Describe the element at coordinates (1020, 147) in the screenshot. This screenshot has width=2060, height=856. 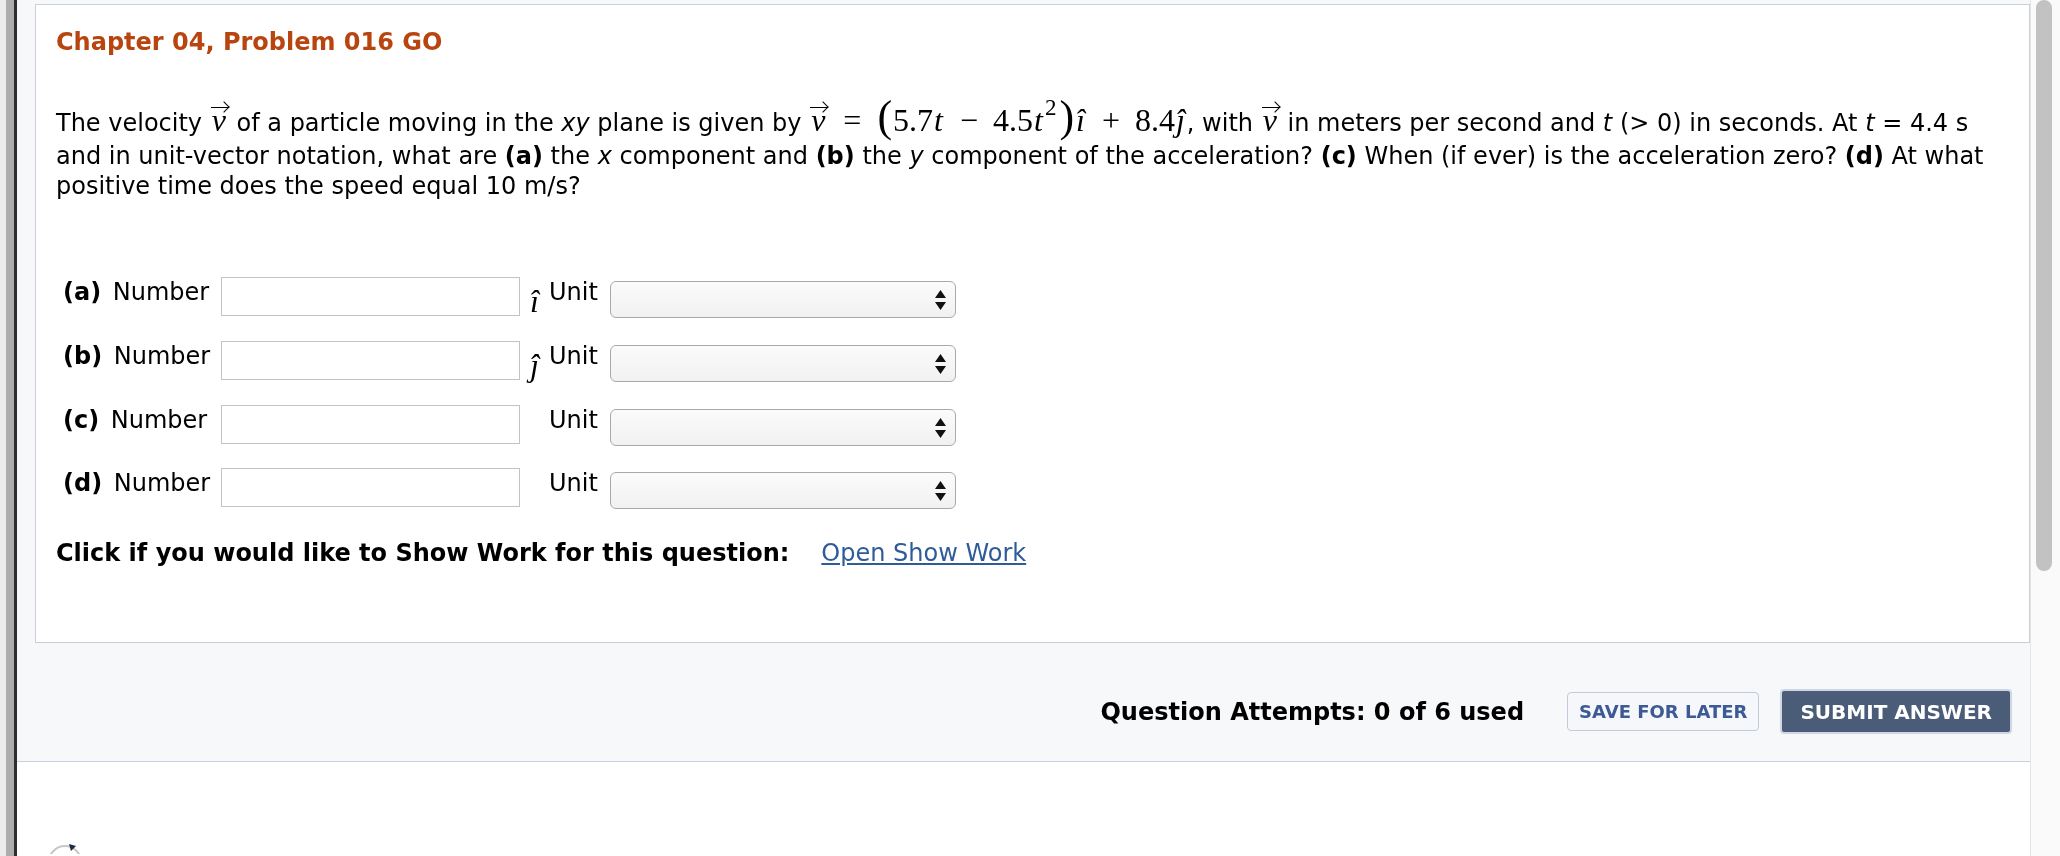
I see `problem-text: The velocity v of a particle moving in the xy plane is given by v = (5.7t − 4.5t$^{2}$)î + 8.4ĵ, with v in meters per second and t (> 0) in seconds. At t = 4.4 s and in unit-vector notation, what are (a) the x component and (b) the y component of the acceleration? (c) When (if ever) is the acceleration zero? (d) At what positive time does the speed equal 10 m/s?` at that location.